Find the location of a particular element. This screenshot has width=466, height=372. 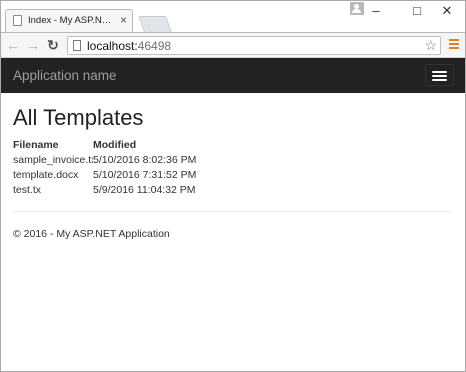

navbar-toggle-button is located at coordinates (439, 75).